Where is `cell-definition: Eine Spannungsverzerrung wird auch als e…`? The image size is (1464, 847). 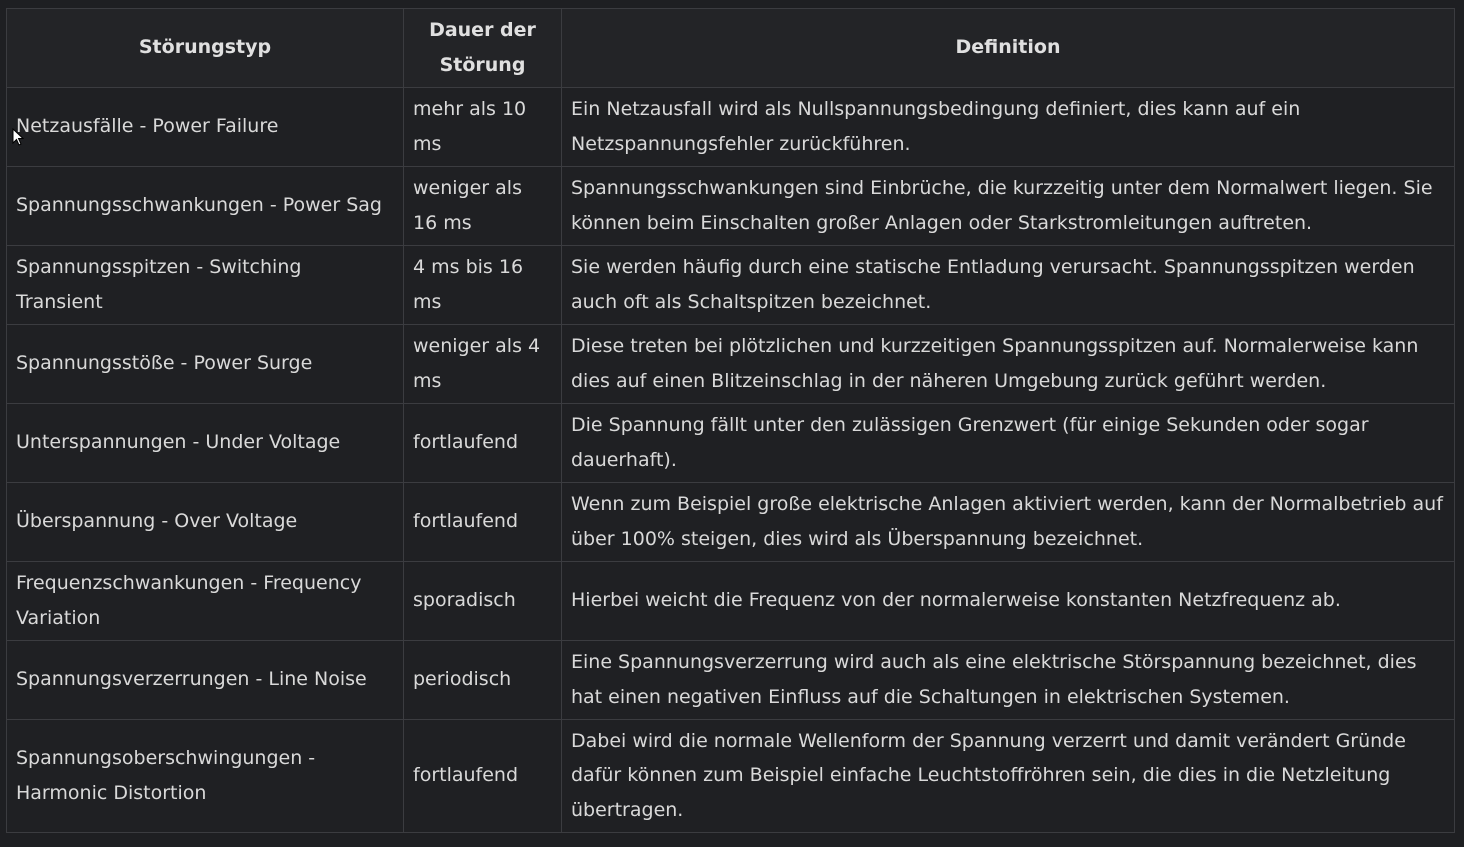 cell-definition: Eine Spannungsverzerrung wird auch als e… is located at coordinates (1008, 680).